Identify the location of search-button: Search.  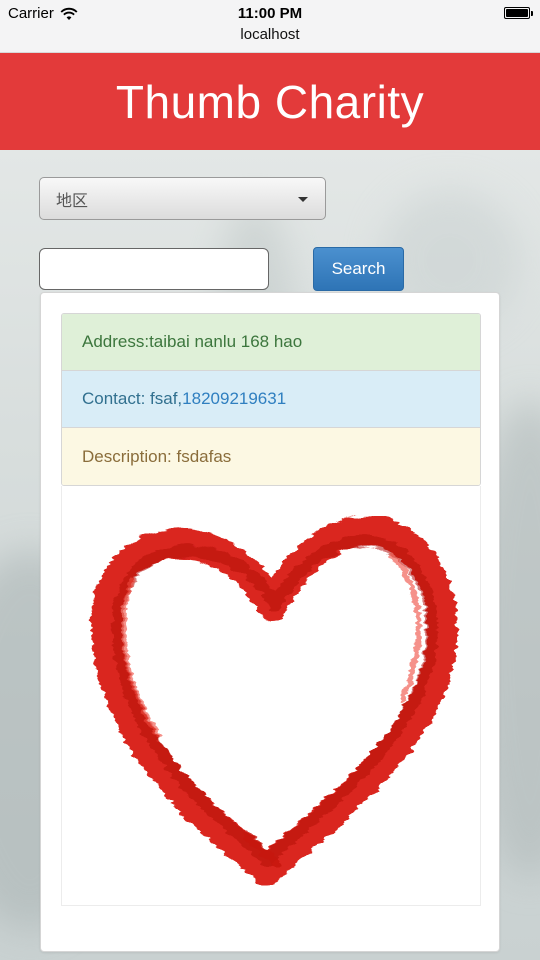
(358, 269).